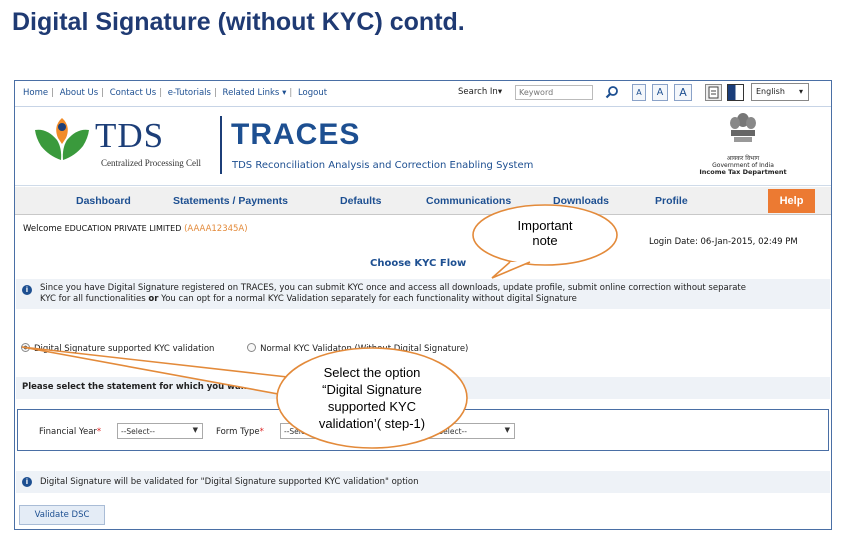 This screenshot has height=548, width=850. I want to click on font-large-button: A, so click(683, 92).